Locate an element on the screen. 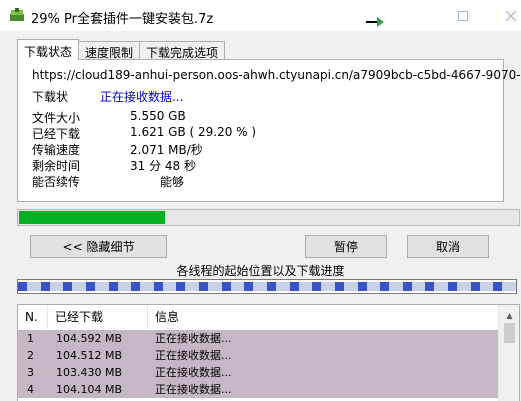 The image size is (521, 401). close-button is located at coordinates (504, 15).